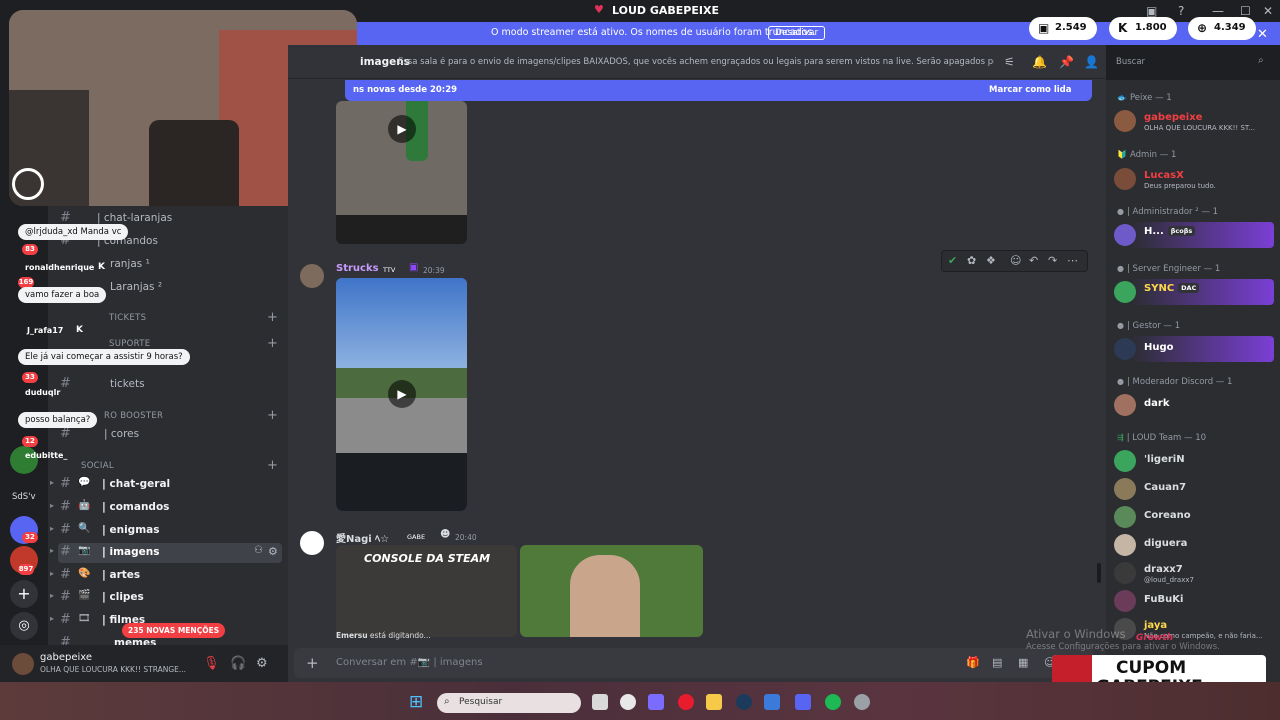 The width and height of the screenshot is (1280, 720). Describe the element at coordinates (714, 702) in the screenshot. I see `file-explorer-icon` at that location.